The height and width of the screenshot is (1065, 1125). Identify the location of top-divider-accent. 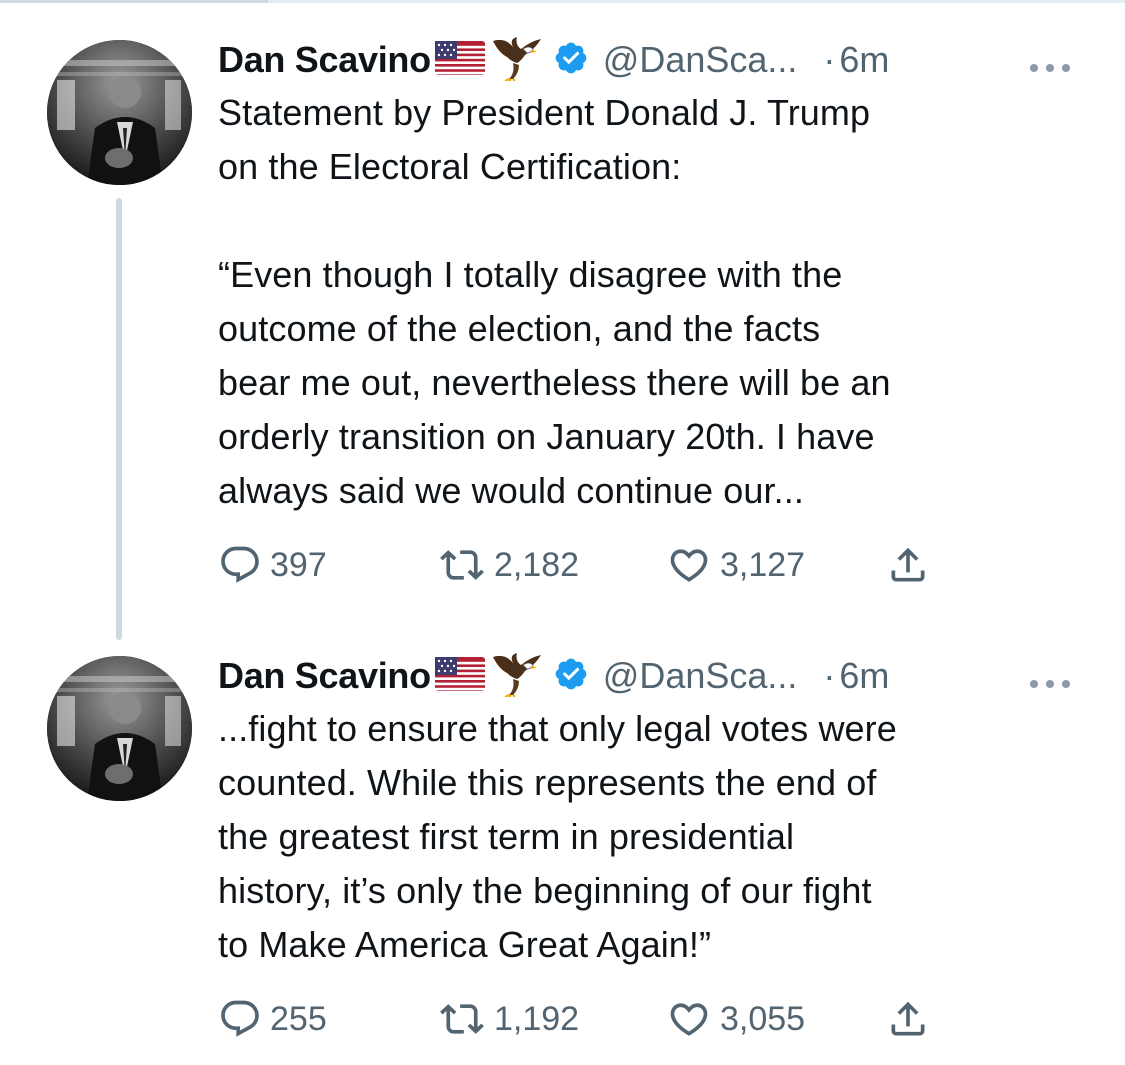
(134, 1).